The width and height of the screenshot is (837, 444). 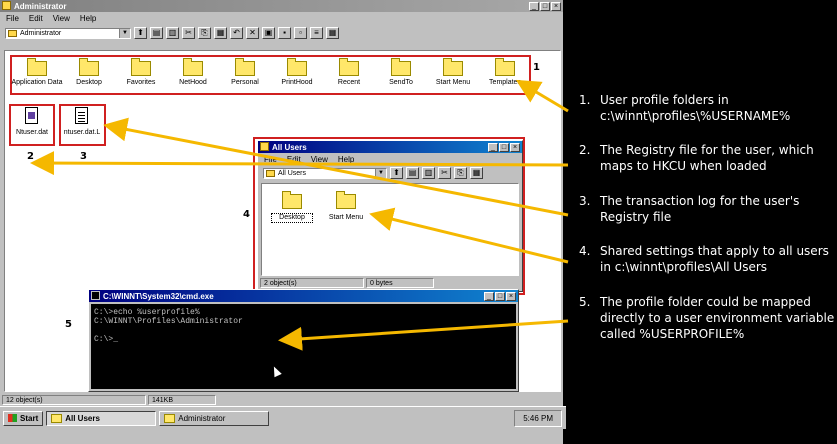 What do you see at coordinates (281, 18) in the screenshot?
I see `explorer-menubar: File Edit View Help` at bounding box center [281, 18].